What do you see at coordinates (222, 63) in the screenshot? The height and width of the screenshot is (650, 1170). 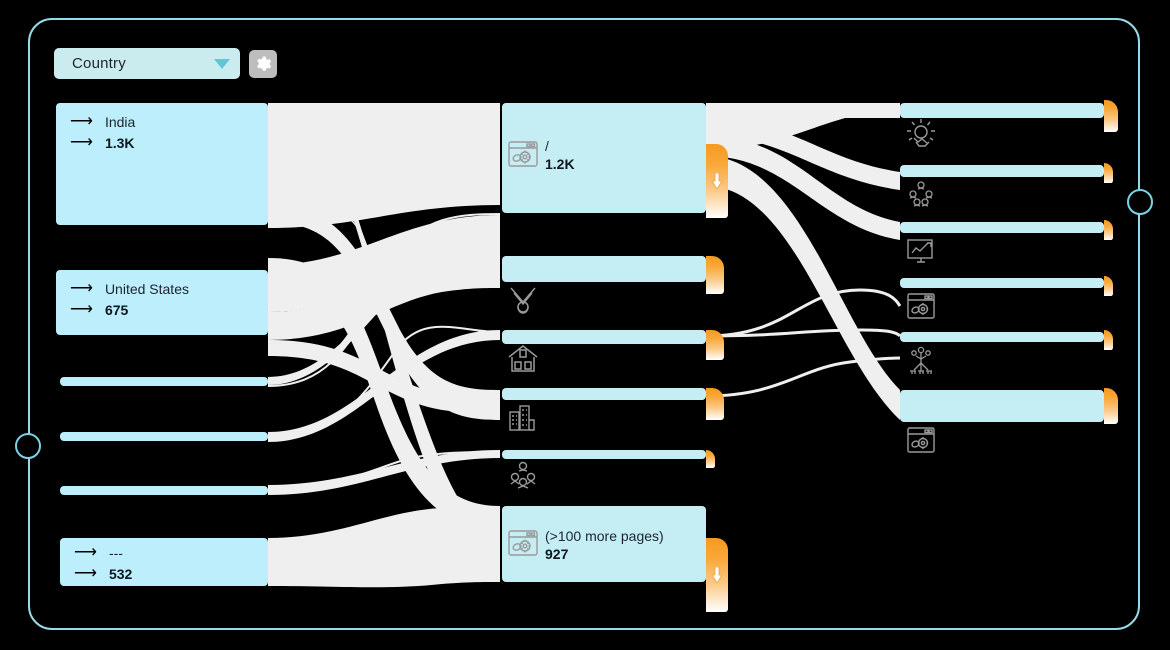 I see `chevron-down-icon` at bounding box center [222, 63].